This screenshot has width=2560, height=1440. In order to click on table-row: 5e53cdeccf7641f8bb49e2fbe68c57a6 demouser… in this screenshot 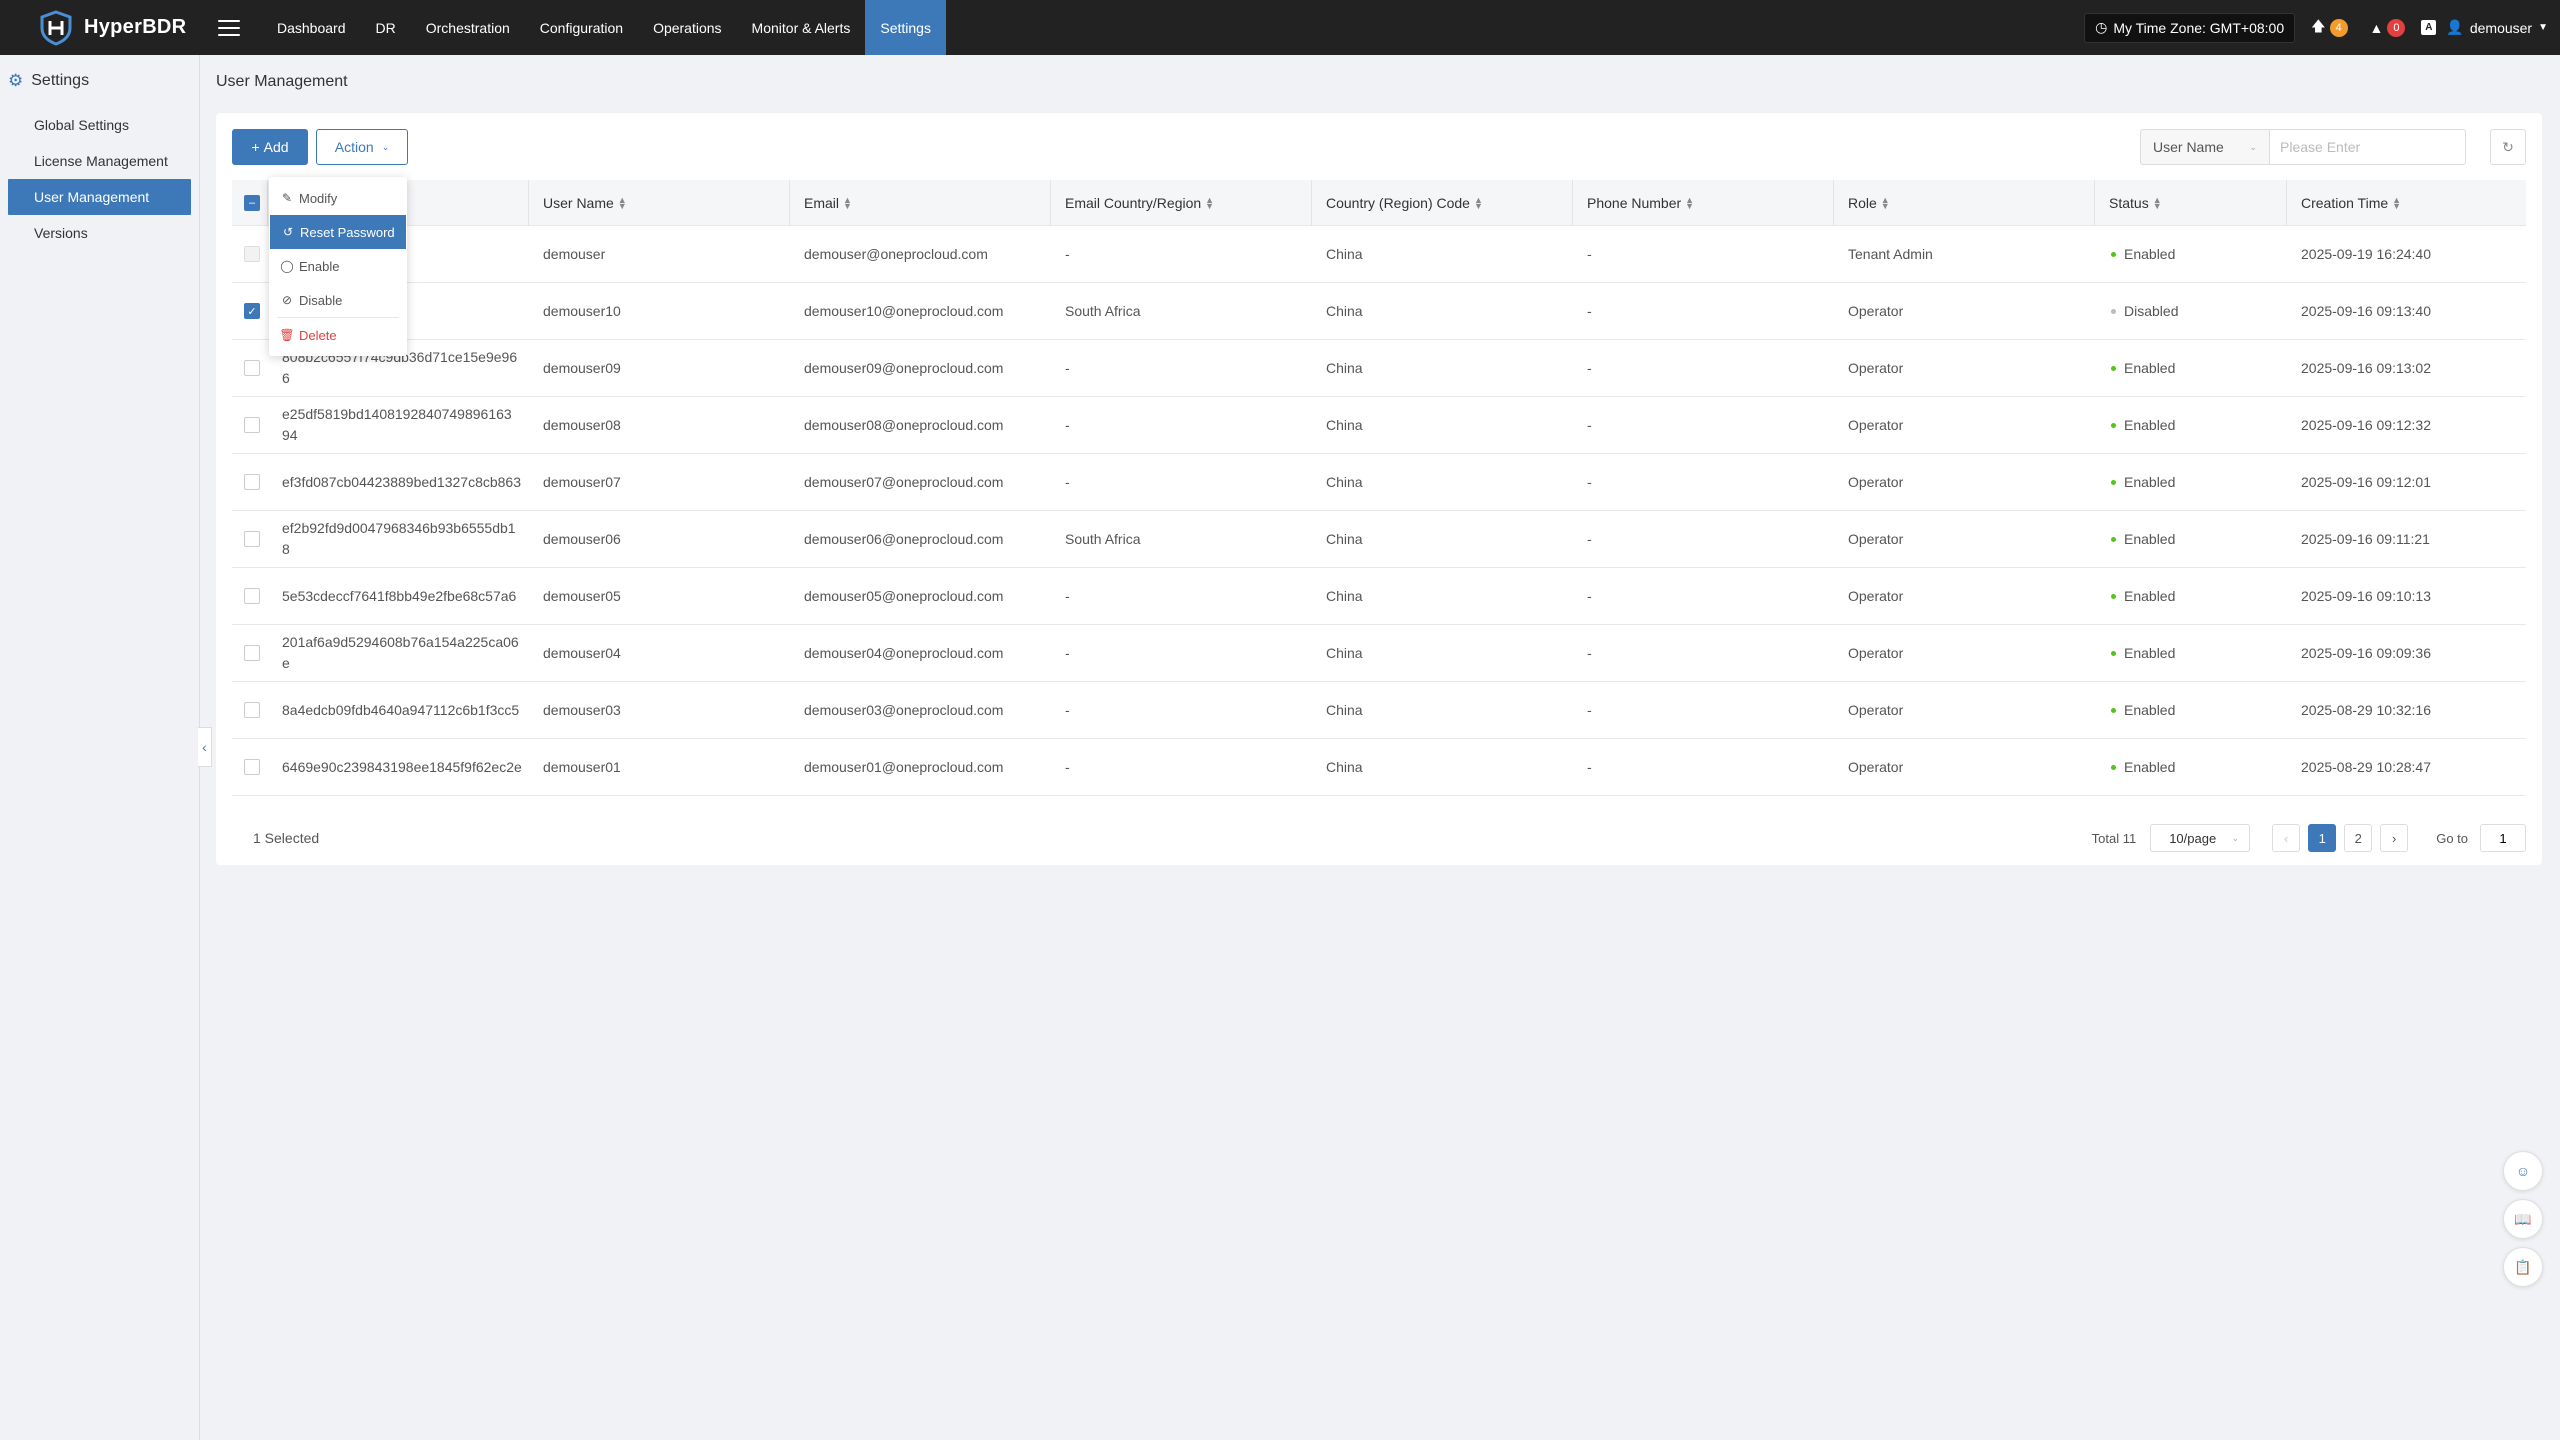, I will do `click(1379, 596)`.